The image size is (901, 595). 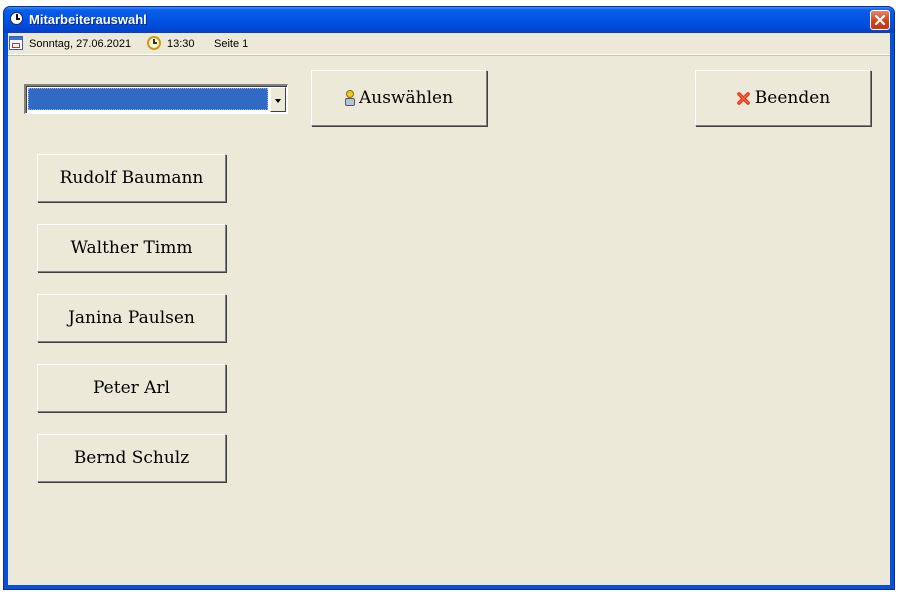 What do you see at coordinates (231, 44) in the screenshot?
I see `status-page: Seite 1` at bounding box center [231, 44].